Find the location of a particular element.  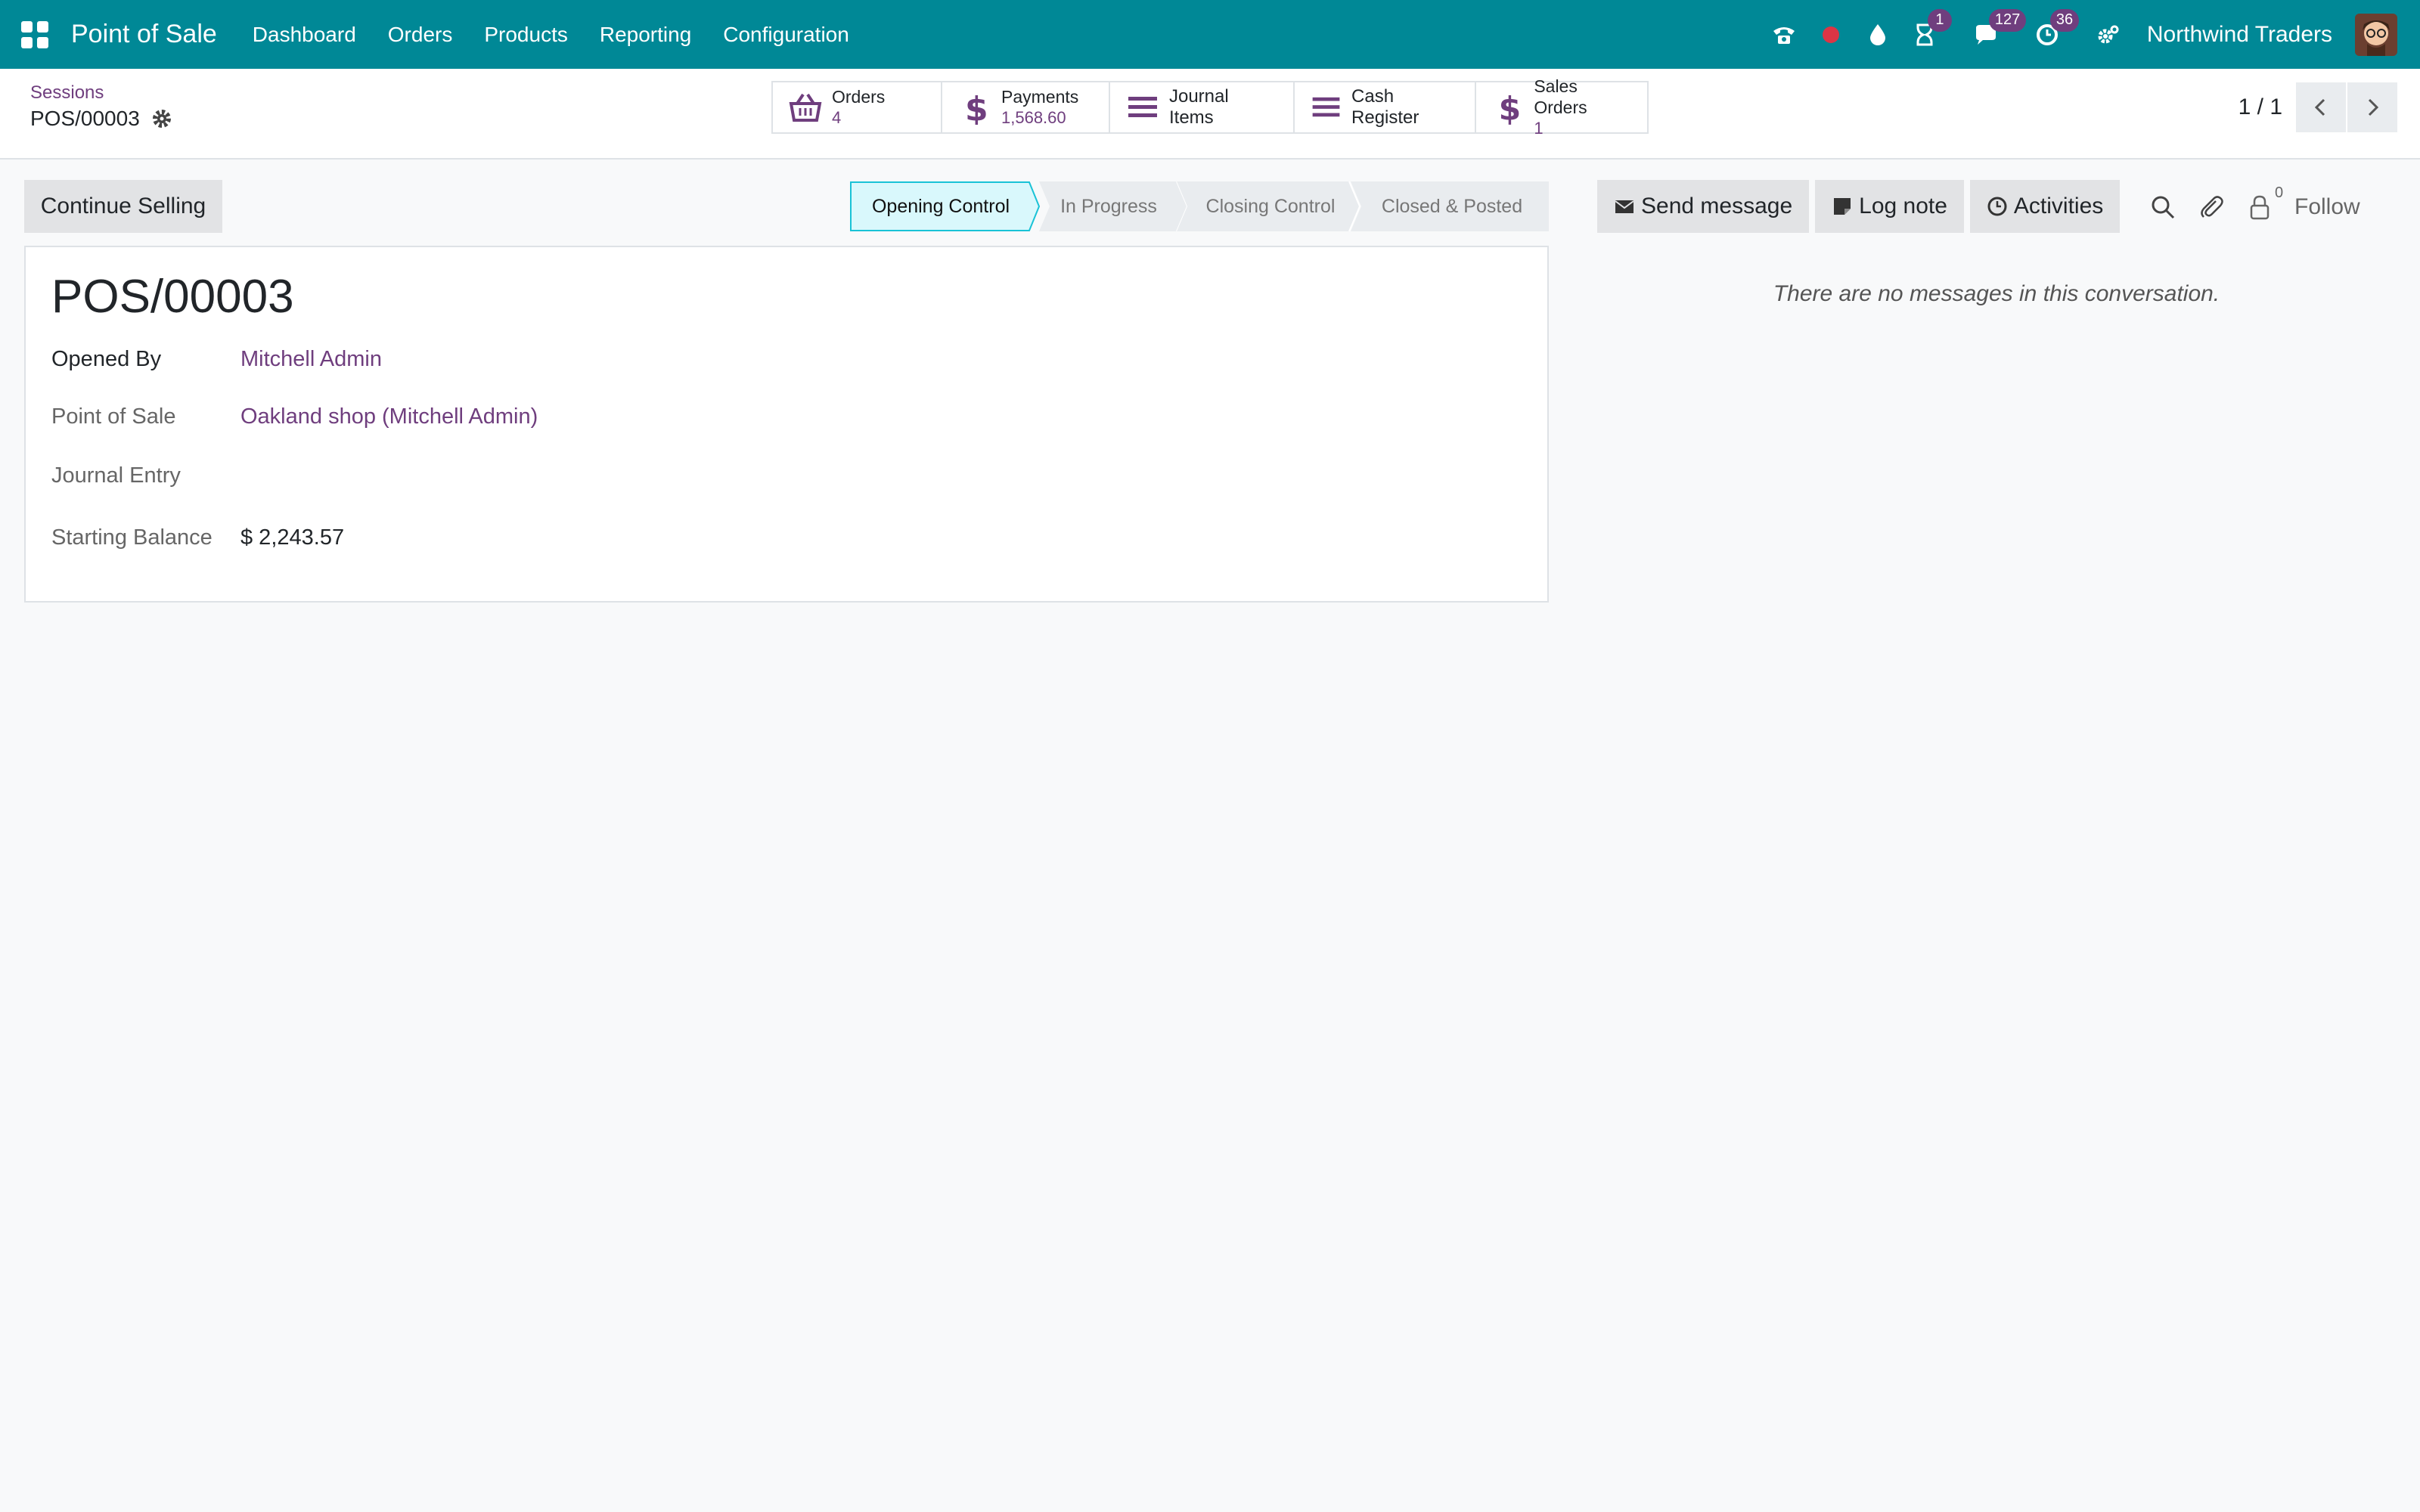

menu-dashboard: Dashboard is located at coordinates (304, 35).